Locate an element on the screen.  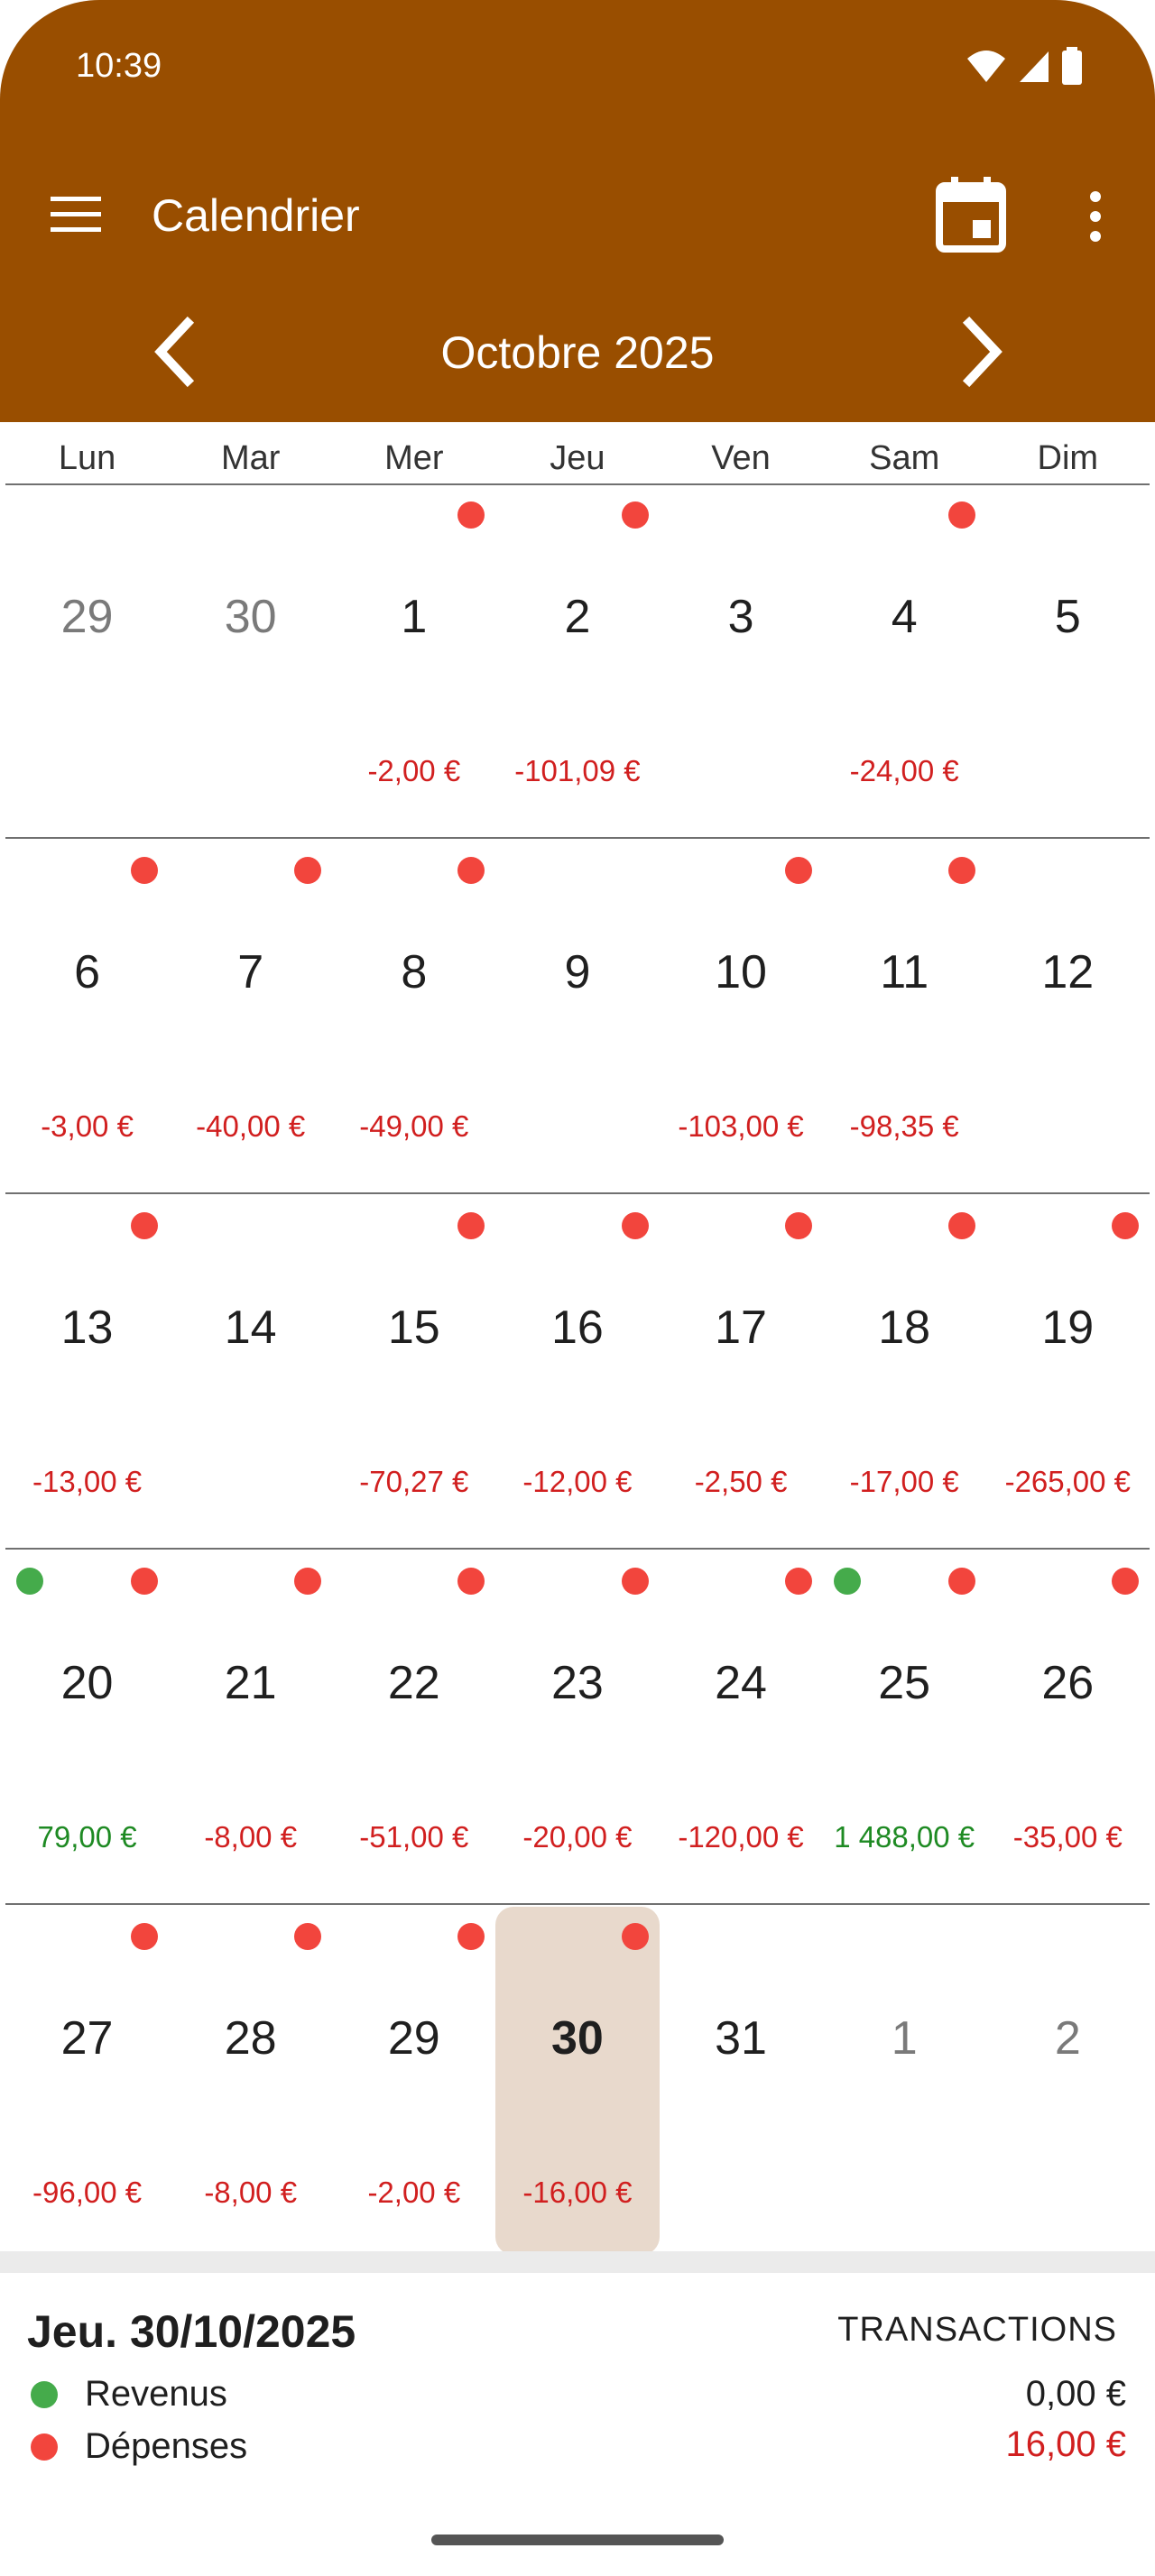
day-amount: -51,00 € is located at coordinates (414, 1837).